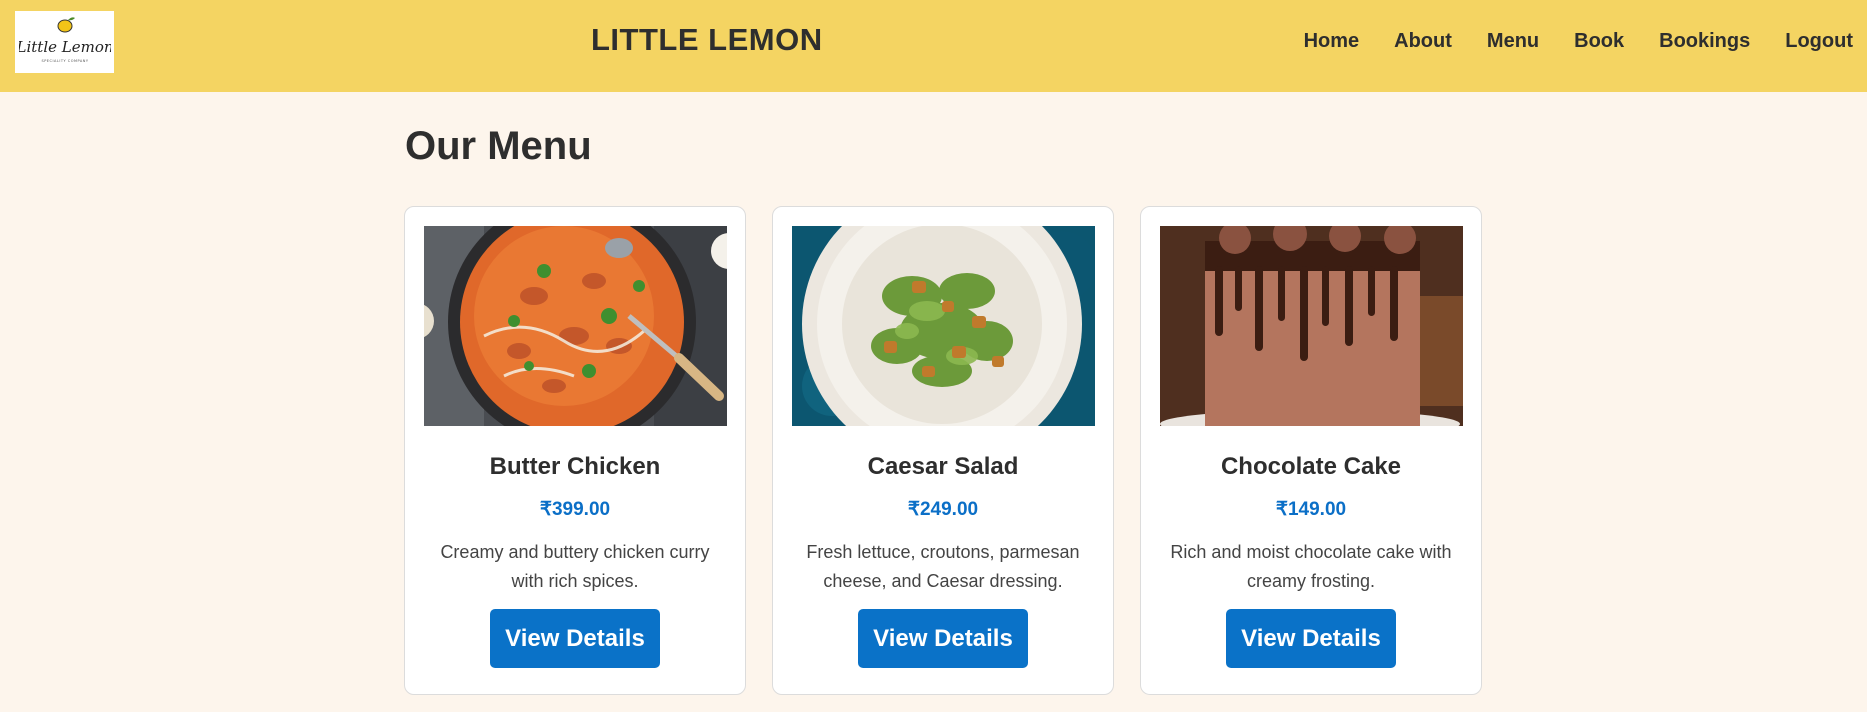  I want to click on nav-menu: Menu, so click(1513, 41).